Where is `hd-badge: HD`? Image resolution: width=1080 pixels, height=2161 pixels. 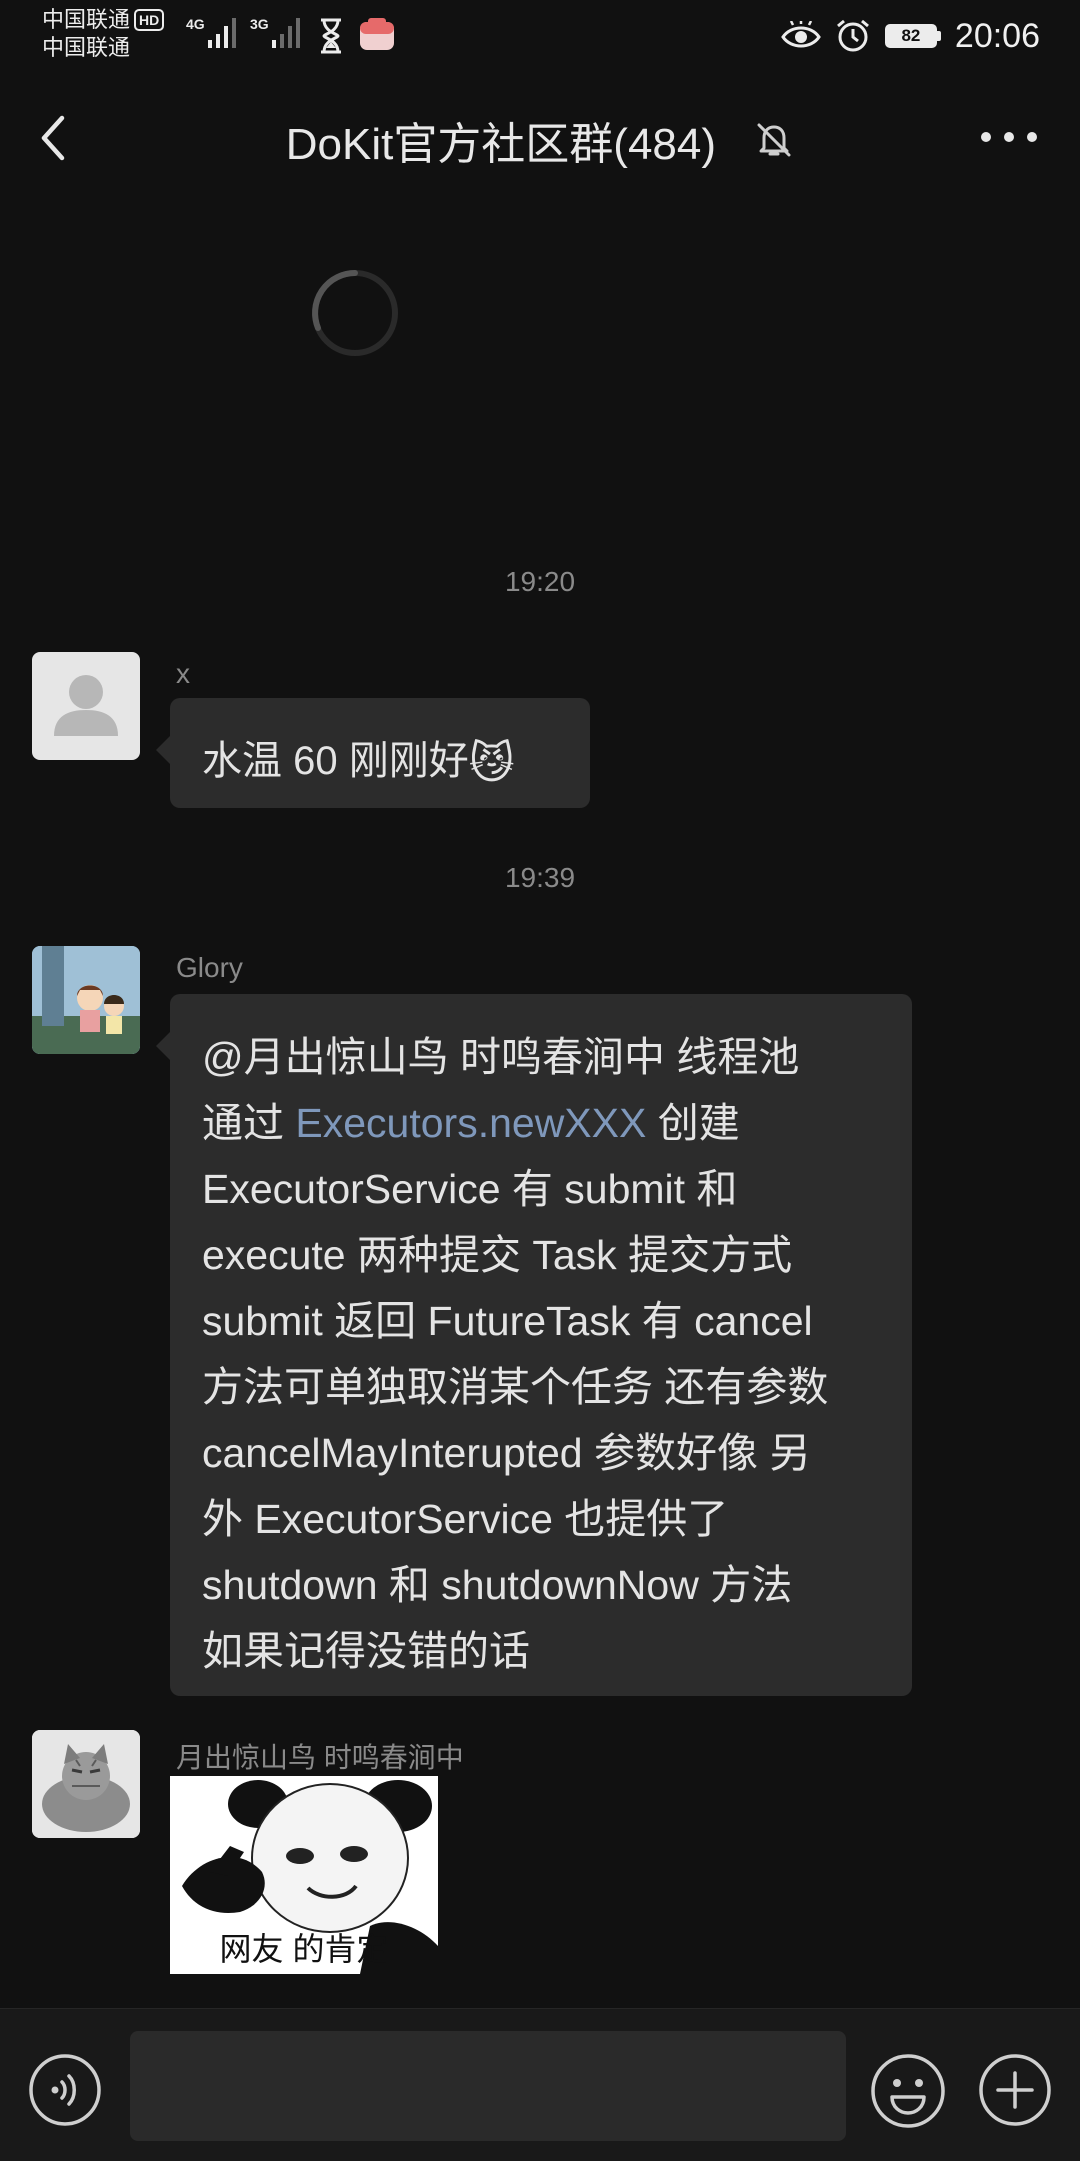 hd-badge: HD is located at coordinates (149, 20).